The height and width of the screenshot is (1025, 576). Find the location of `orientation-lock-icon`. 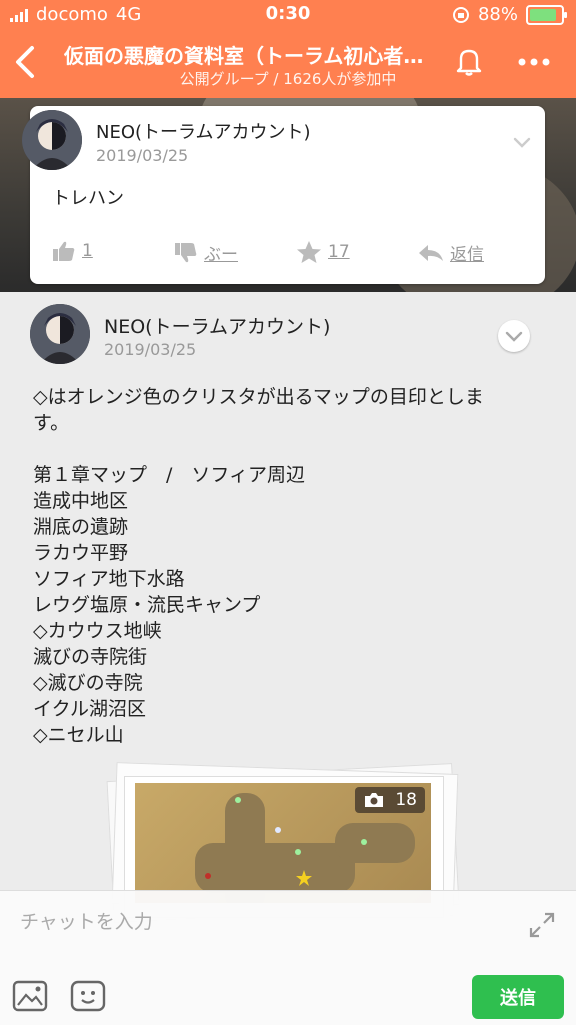

orientation-lock-icon is located at coordinates (460, 14).